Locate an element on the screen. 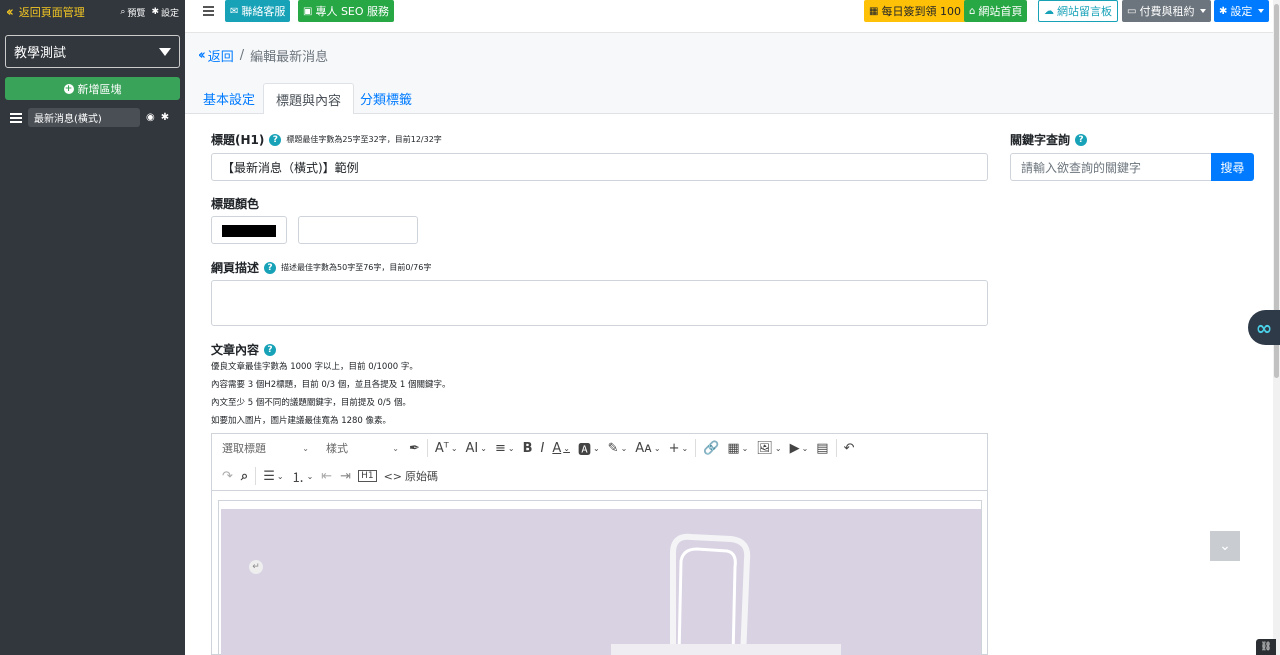 This screenshot has height=655, width=1280. add-block-button: + 新增區塊 is located at coordinates (92, 88).